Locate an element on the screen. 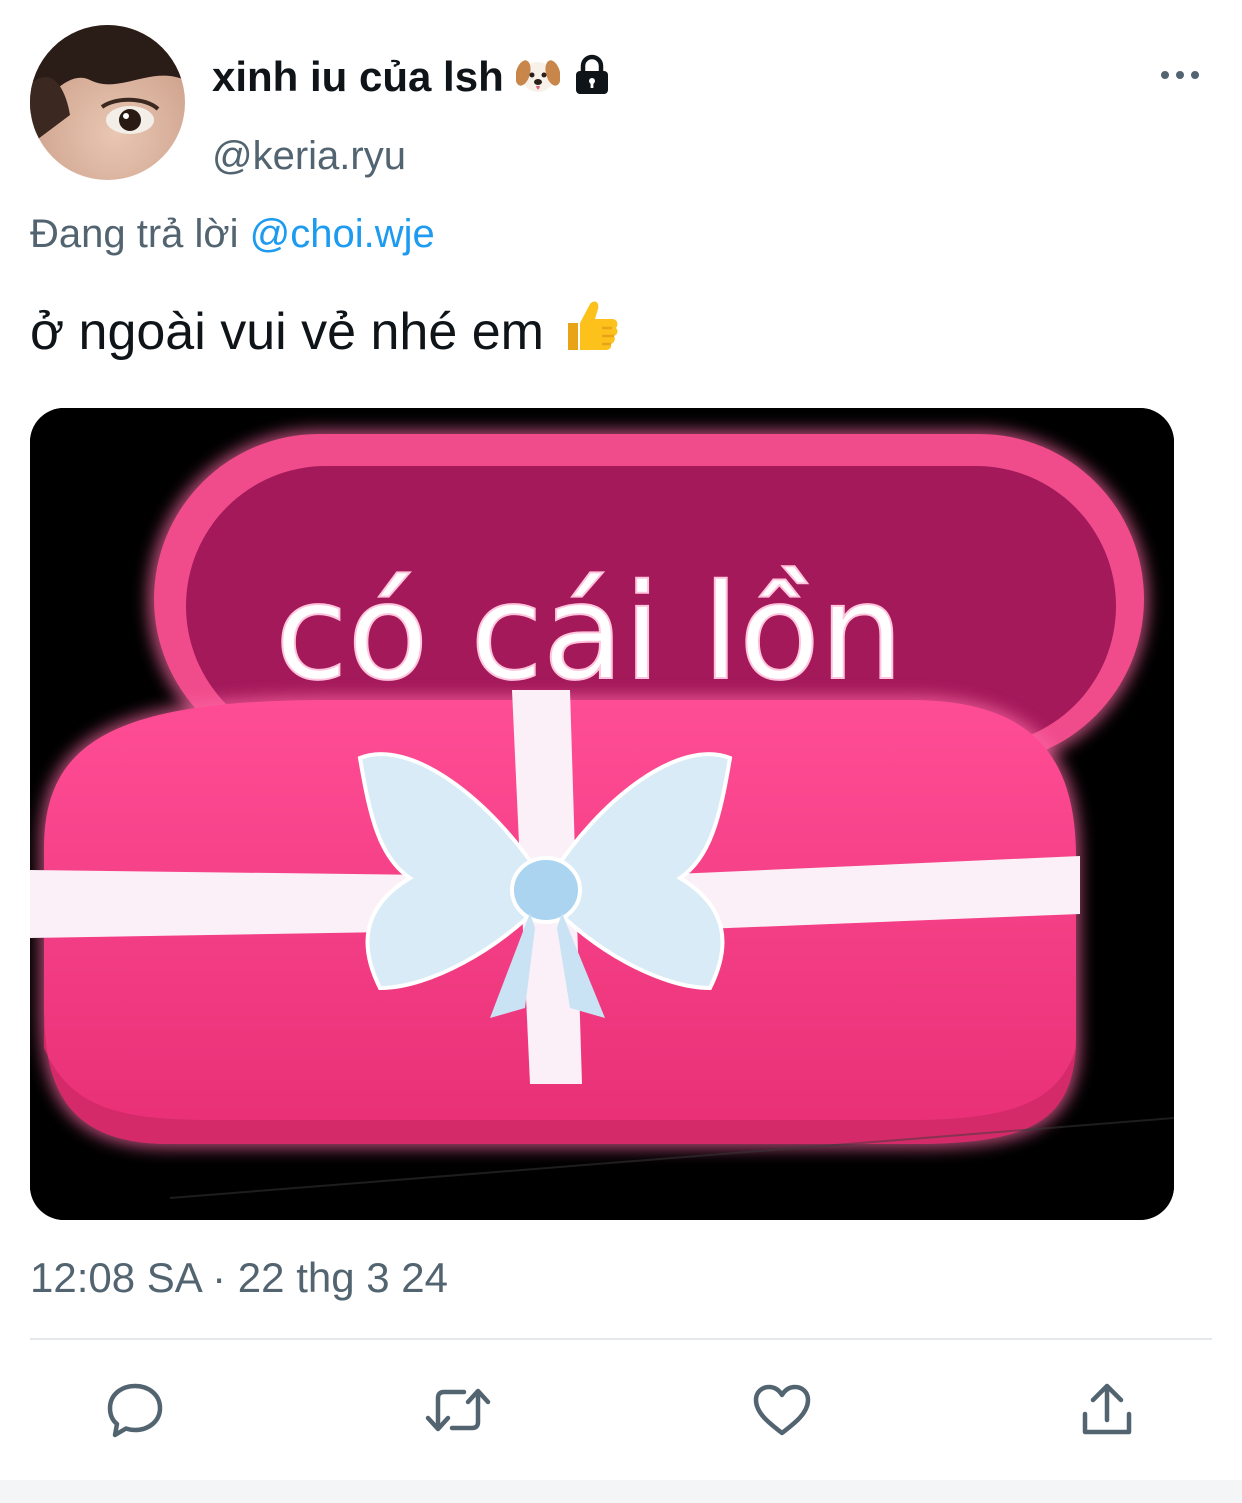  reply-button is located at coordinates (135, 1412).